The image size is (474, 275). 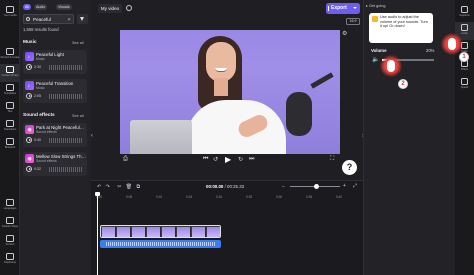 I want to click on timeline-toolbar: ↶ ↷ ✂ 🗑 ⧉, so click(x=118, y=187).